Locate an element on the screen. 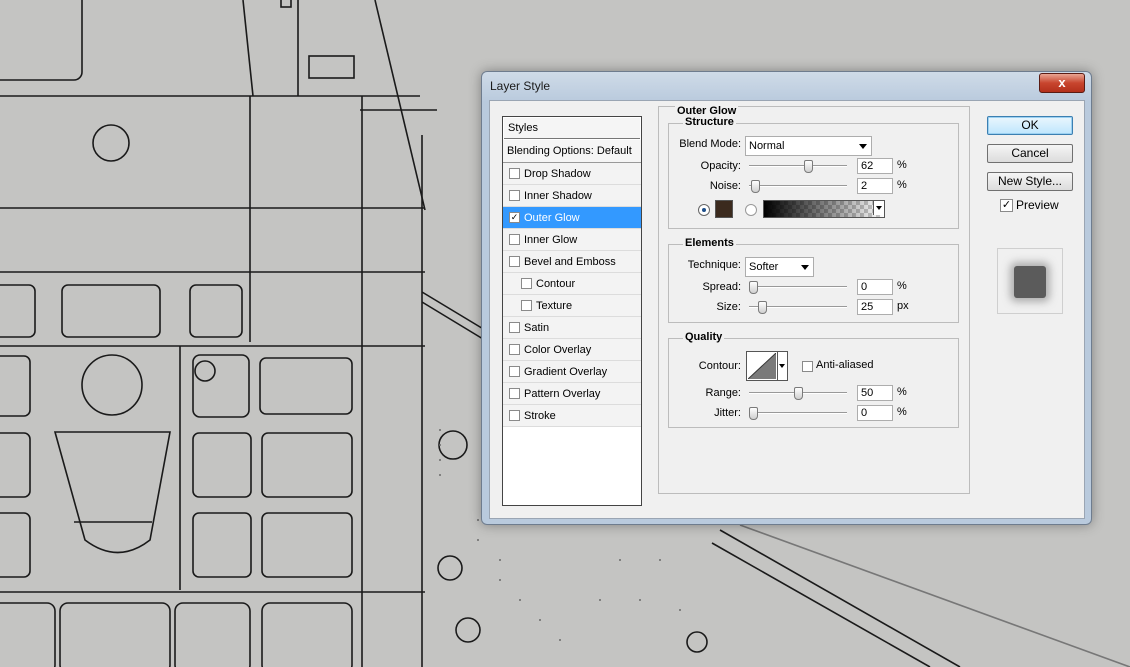 This screenshot has width=1130, height=667. spread-slider is located at coordinates (798, 287).